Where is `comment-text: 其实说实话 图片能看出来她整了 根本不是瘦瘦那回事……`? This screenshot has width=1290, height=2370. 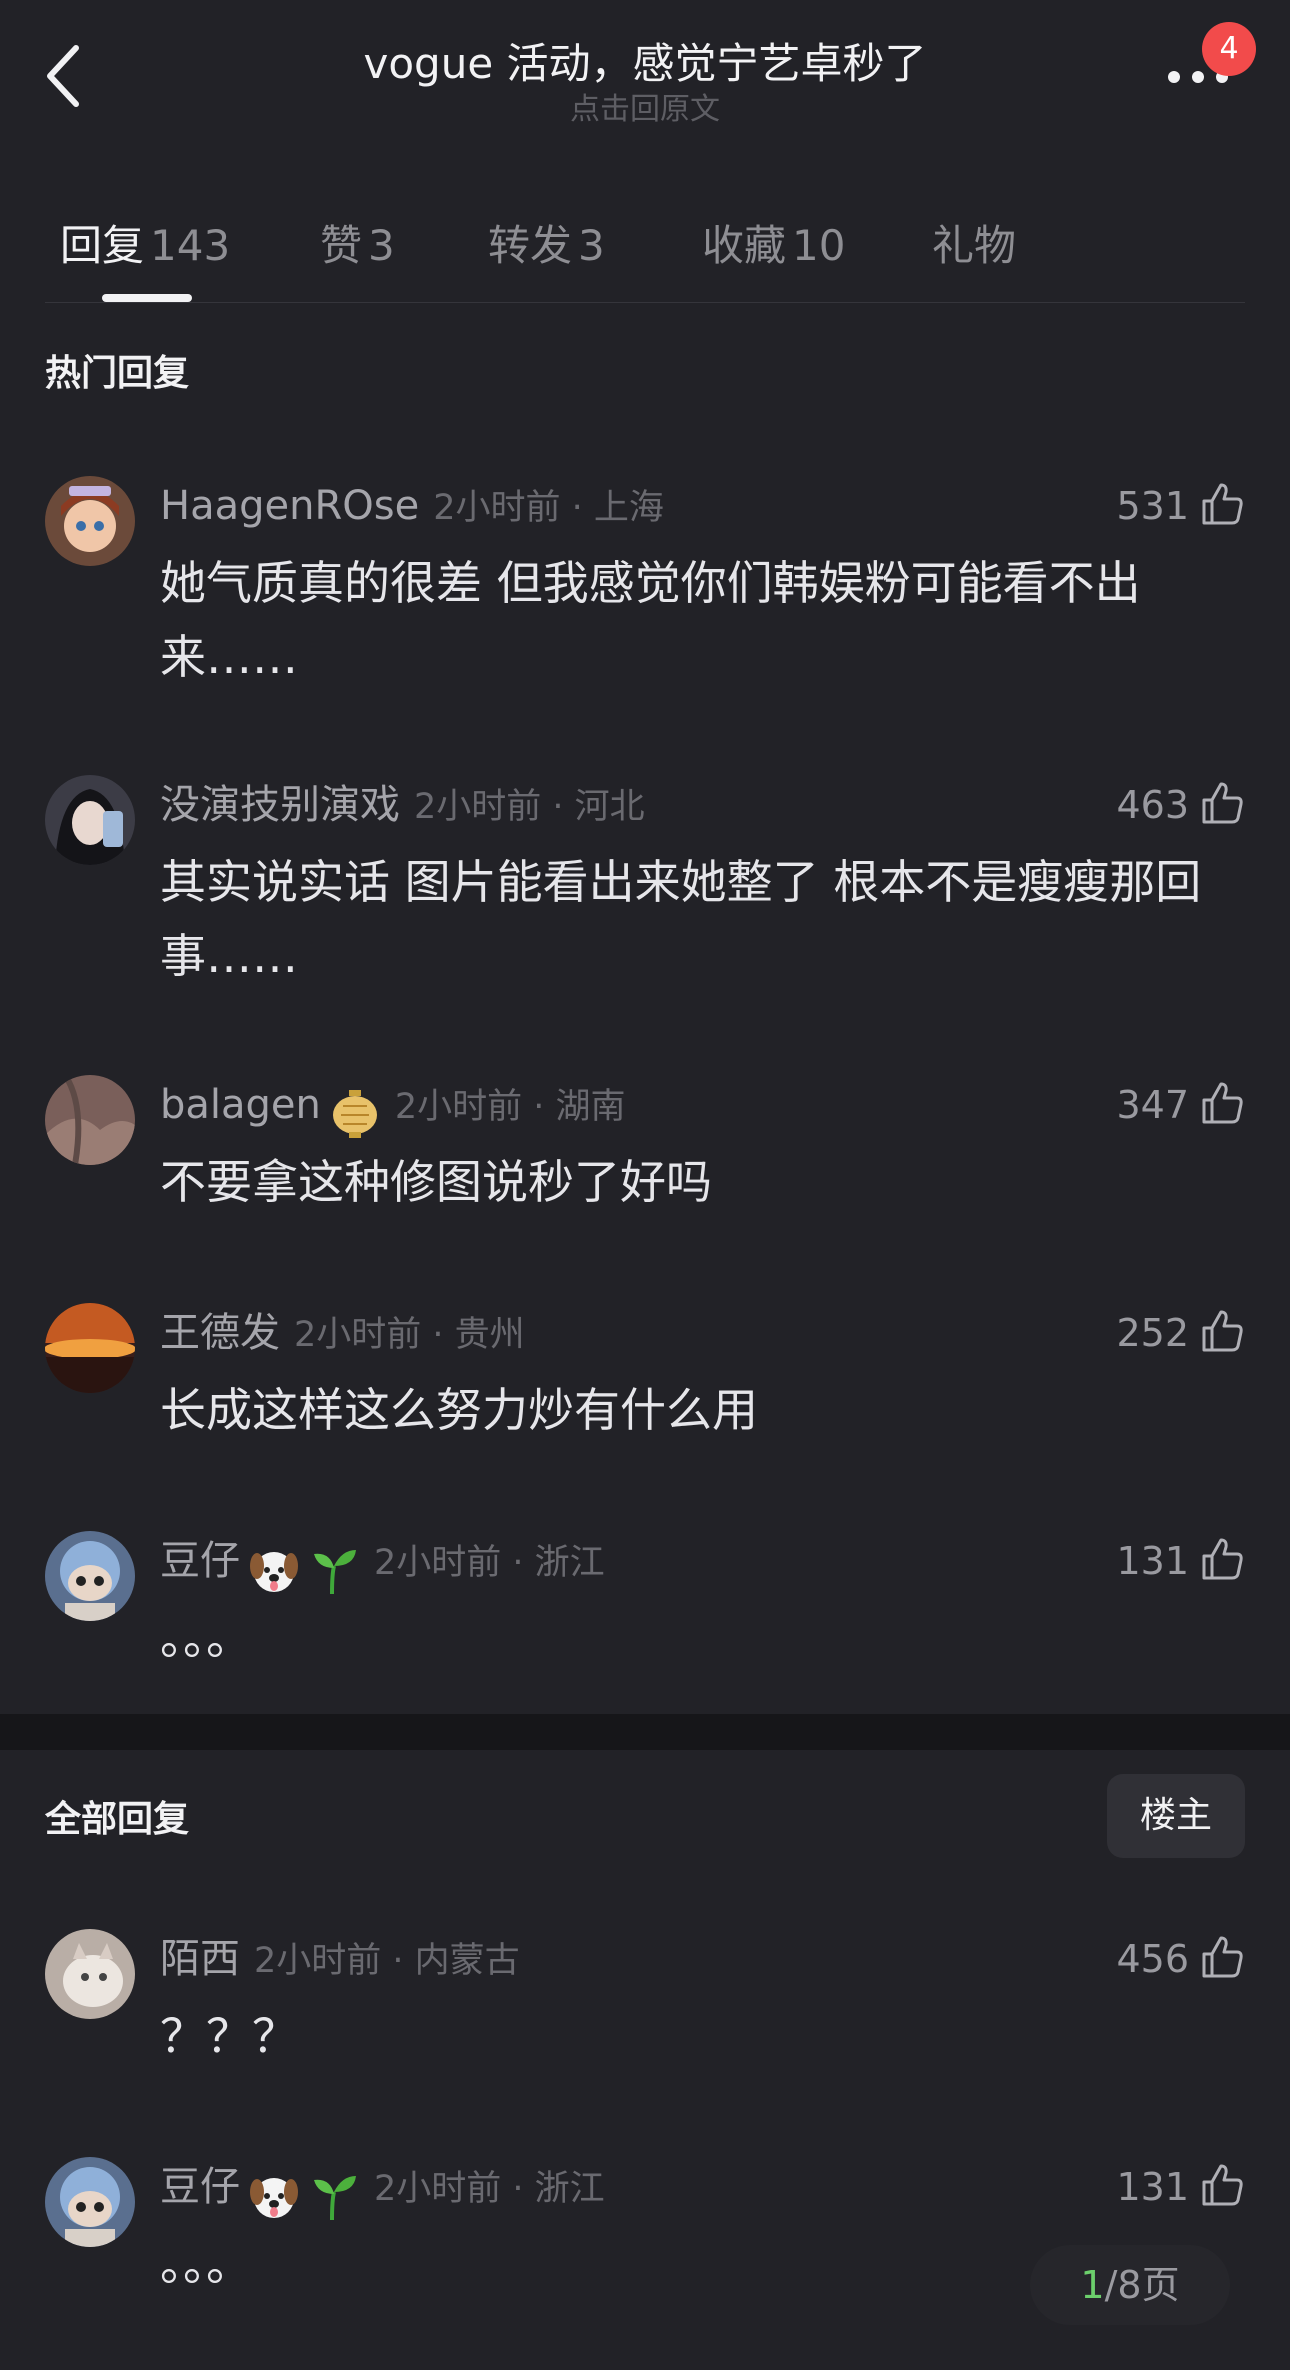
comment-text: 其实说实话 图片能看出来她整了 根本不是瘦瘦那回事…… is located at coordinates (681, 919).